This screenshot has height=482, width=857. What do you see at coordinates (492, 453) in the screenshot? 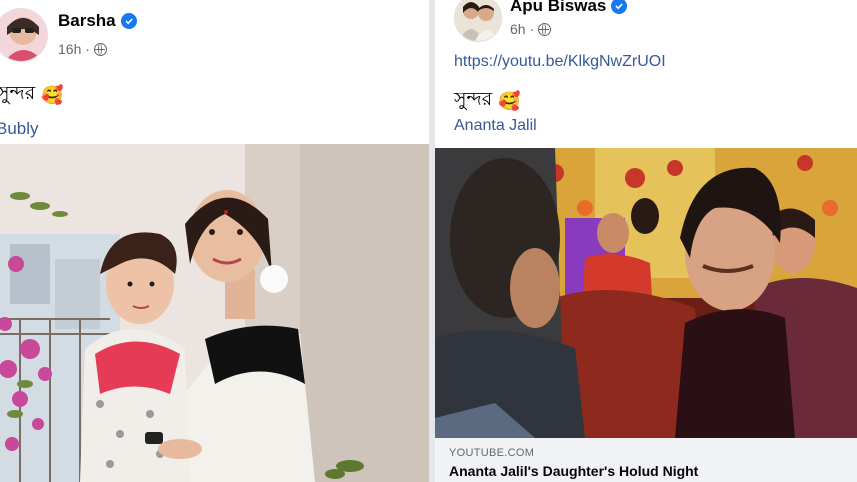
I see `link-domain: YOUTUBE.COM` at bounding box center [492, 453].